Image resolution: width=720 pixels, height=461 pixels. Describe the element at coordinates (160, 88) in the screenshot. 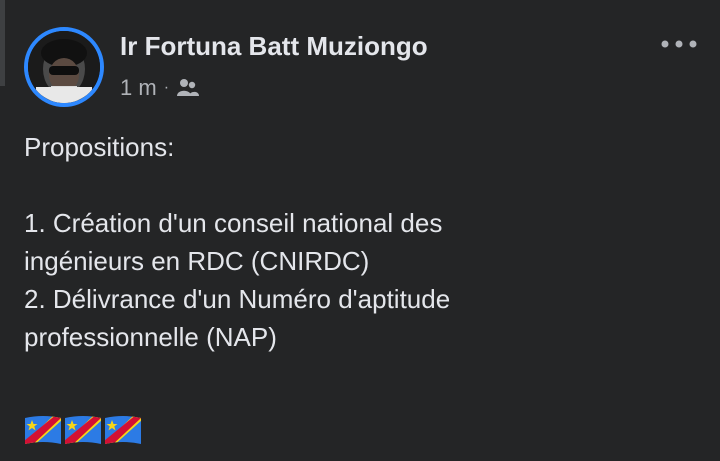

I see `post-meta: 1 m ·` at that location.